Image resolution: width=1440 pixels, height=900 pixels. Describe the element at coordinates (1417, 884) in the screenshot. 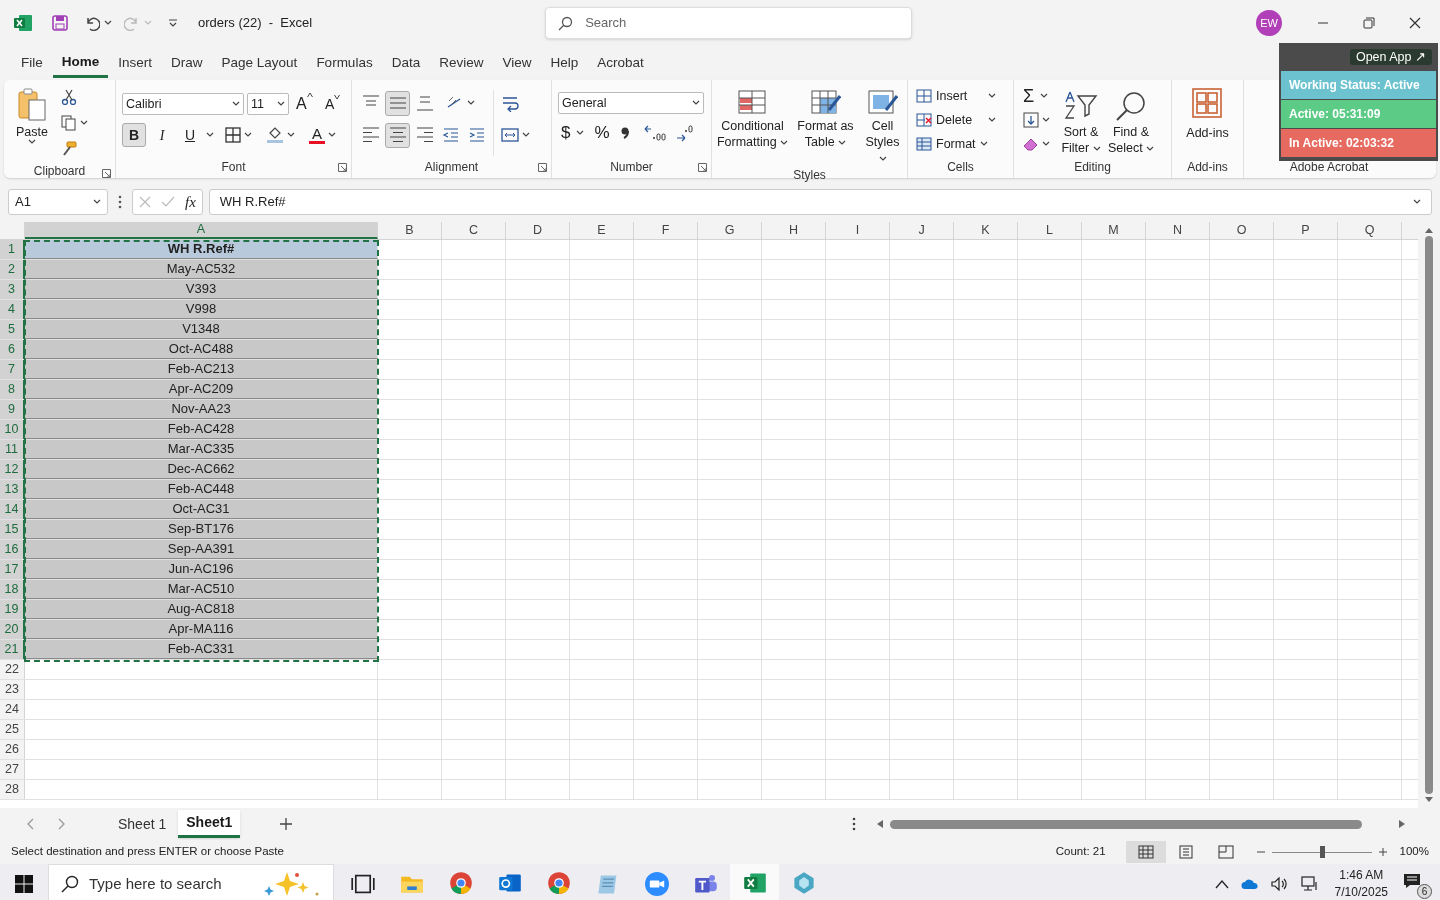

I see `notifications-button: 6` at that location.